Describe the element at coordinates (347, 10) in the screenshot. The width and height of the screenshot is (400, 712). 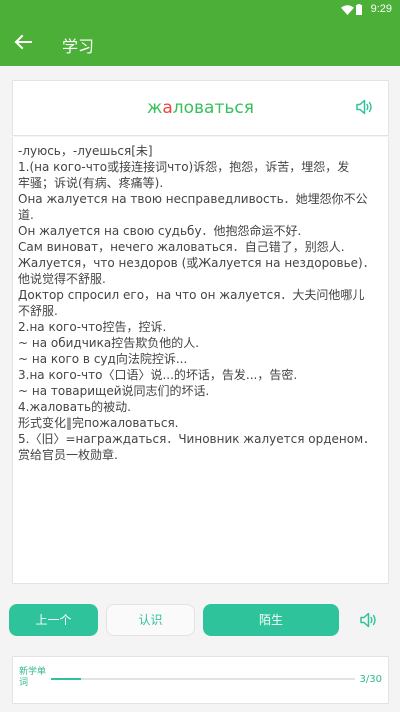
I see `wifi-icon` at that location.